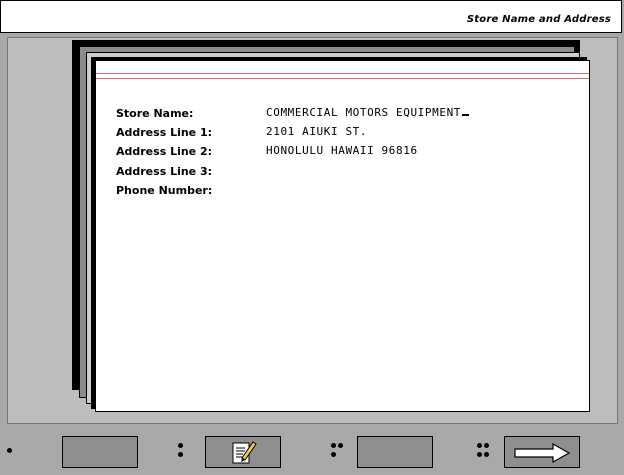  What do you see at coordinates (164, 151) in the screenshot?
I see `address-line-2-label: Address Line 2:` at bounding box center [164, 151].